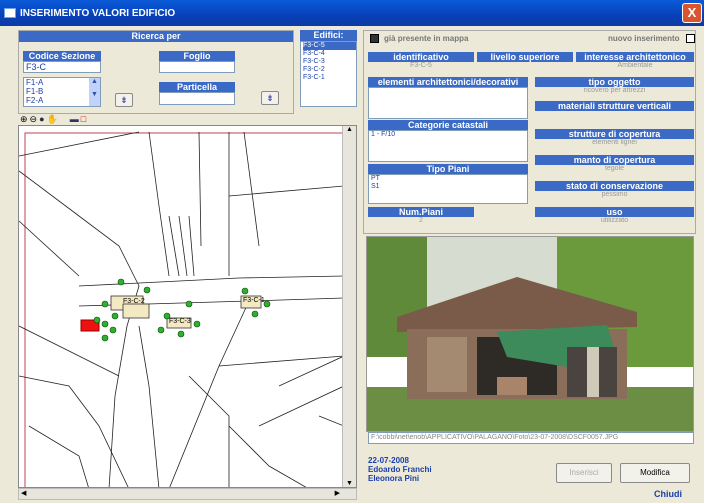  I want to click on edifici-list: F3-C-5 F3-C-4 F3-C-3 F3-C-2 F3-C-1, so click(328, 74).